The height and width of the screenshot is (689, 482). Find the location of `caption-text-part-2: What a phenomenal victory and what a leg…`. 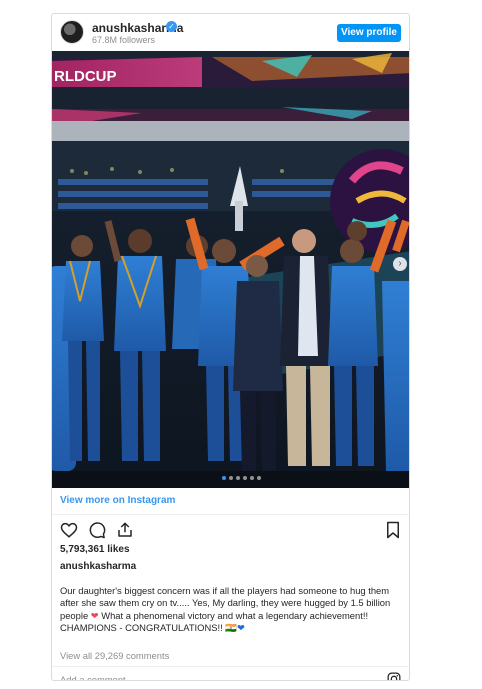

caption-text-part-2: What a phenomenal victory and what a leg… is located at coordinates (214, 621).